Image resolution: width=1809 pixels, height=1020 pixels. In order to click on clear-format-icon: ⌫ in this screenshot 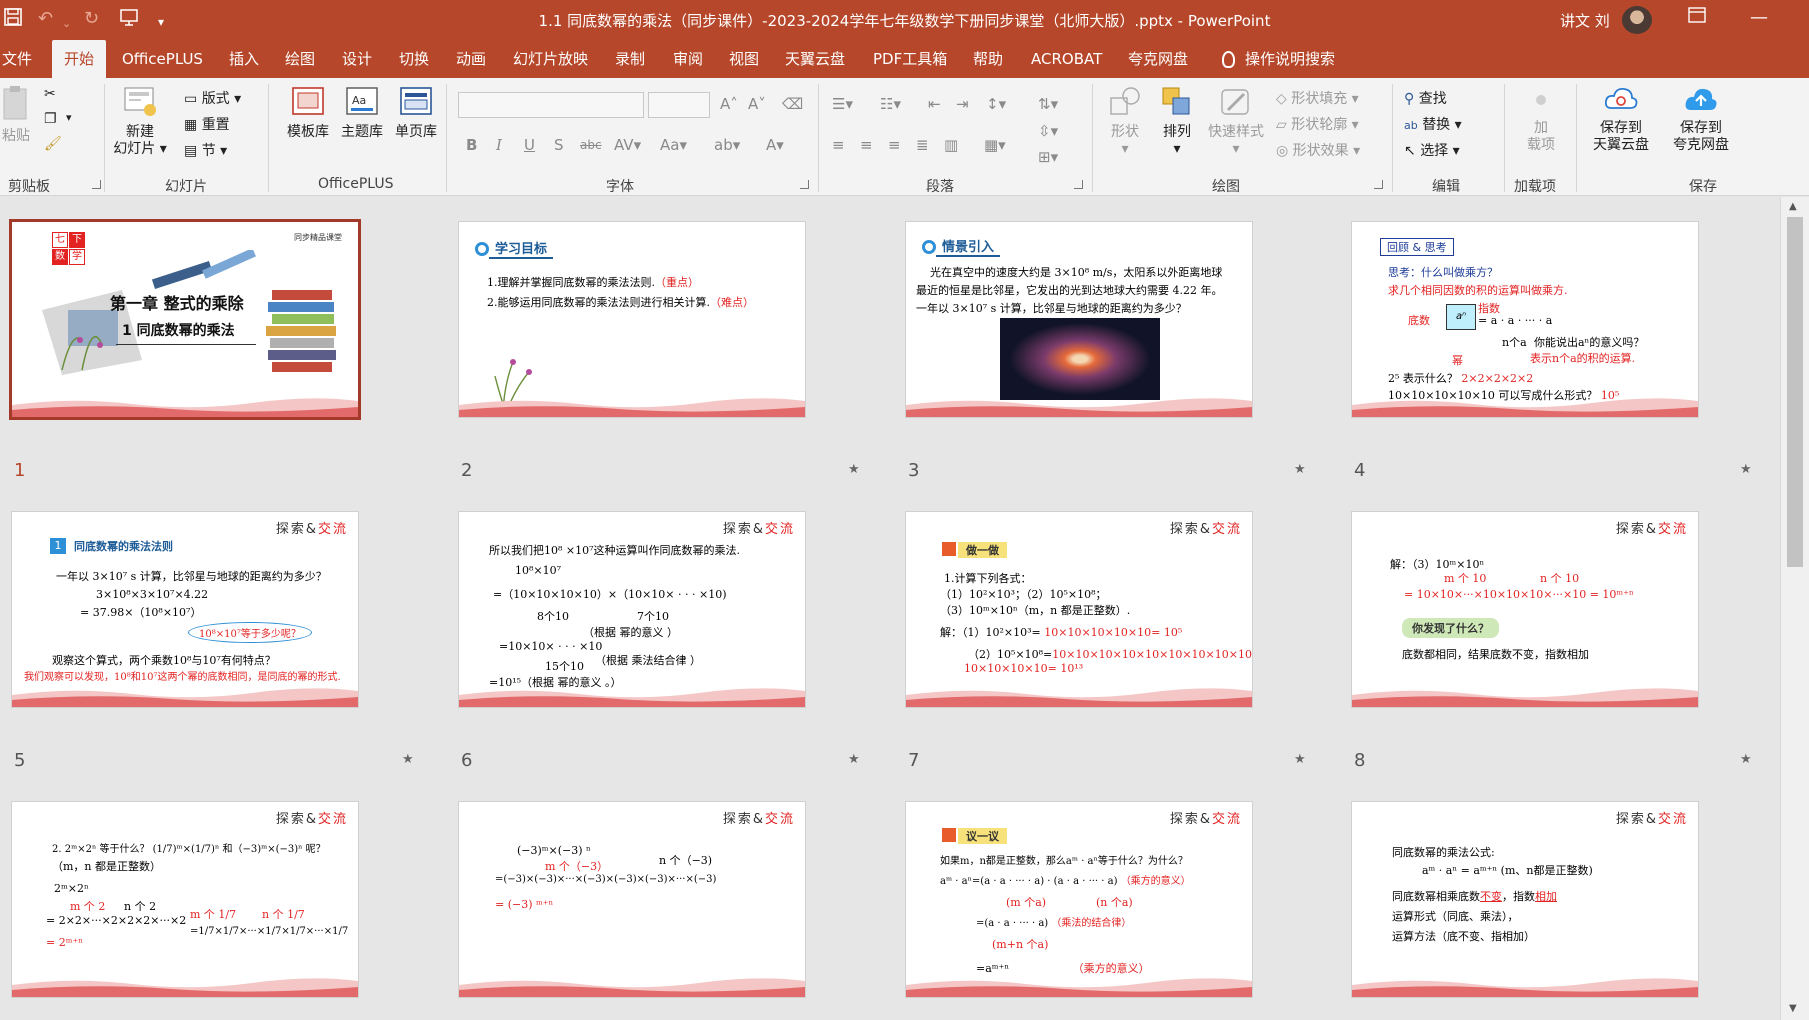, I will do `click(792, 104)`.